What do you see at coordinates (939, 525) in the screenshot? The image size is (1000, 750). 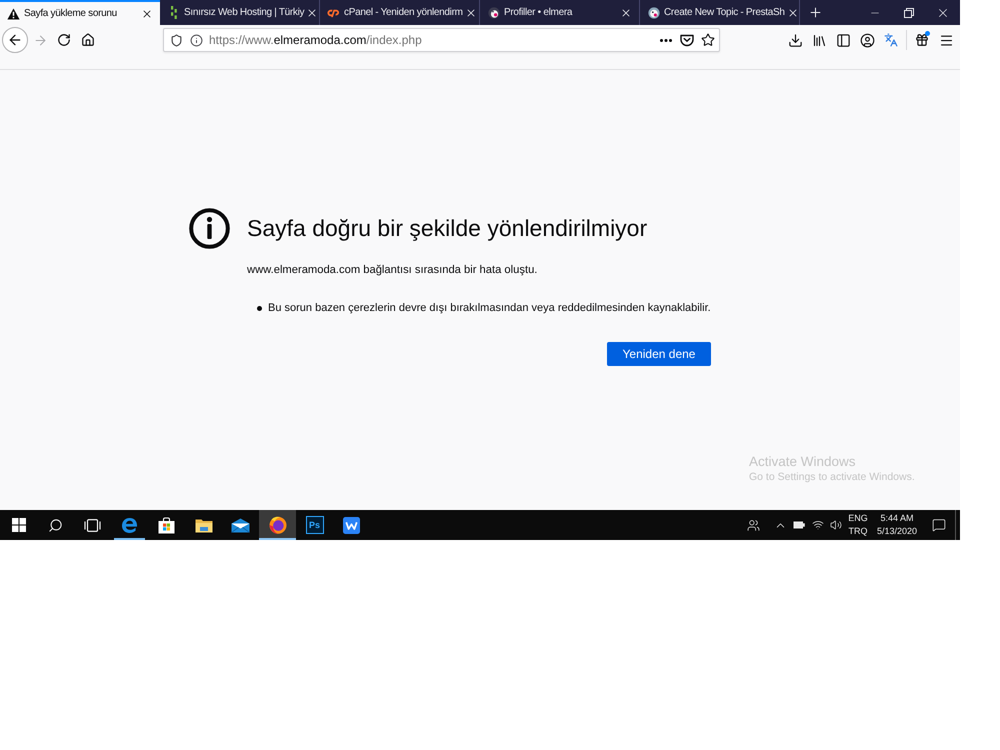 I see `notification-icon` at bounding box center [939, 525].